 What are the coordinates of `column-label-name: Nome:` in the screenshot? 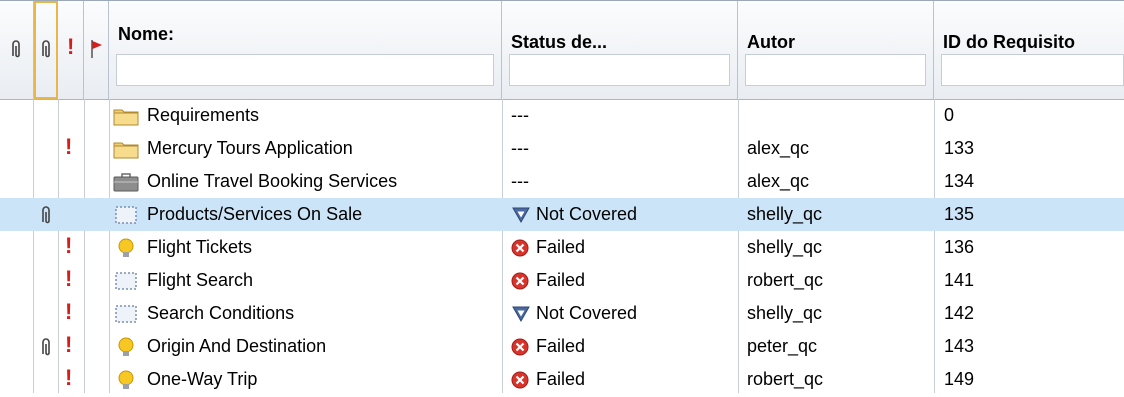 It's located at (146, 34).